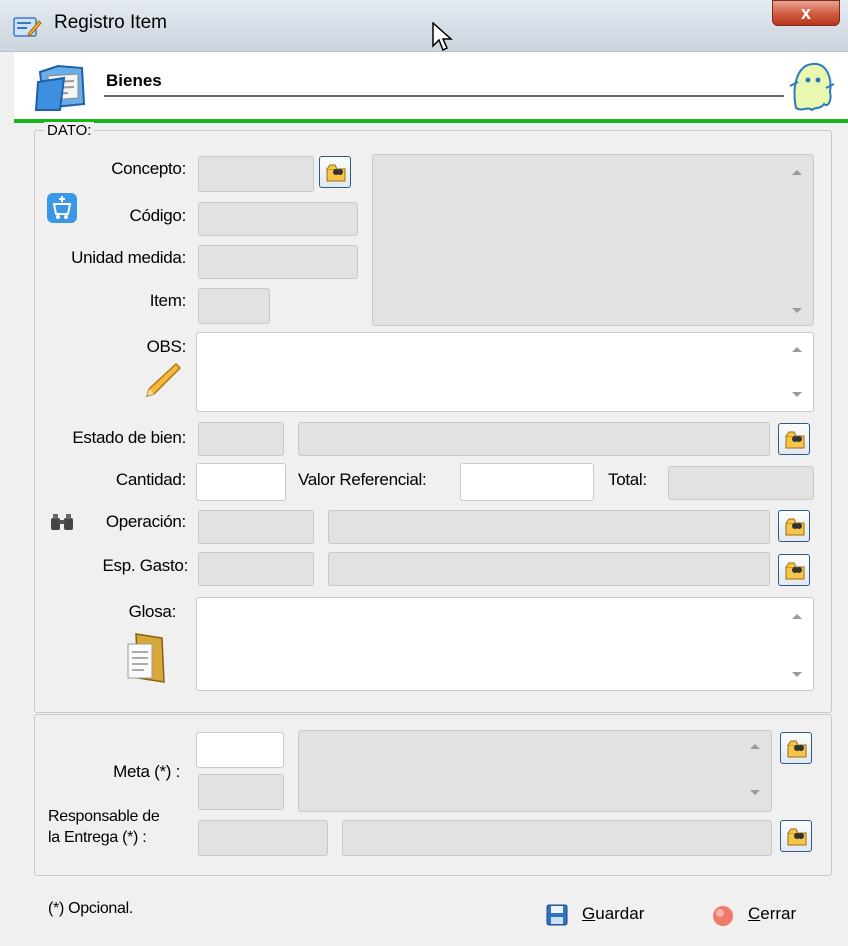 Image resolution: width=848 pixels, height=946 pixels. Describe the element at coordinates (806, 13) in the screenshot. I see `close-window-button: x` at that location.